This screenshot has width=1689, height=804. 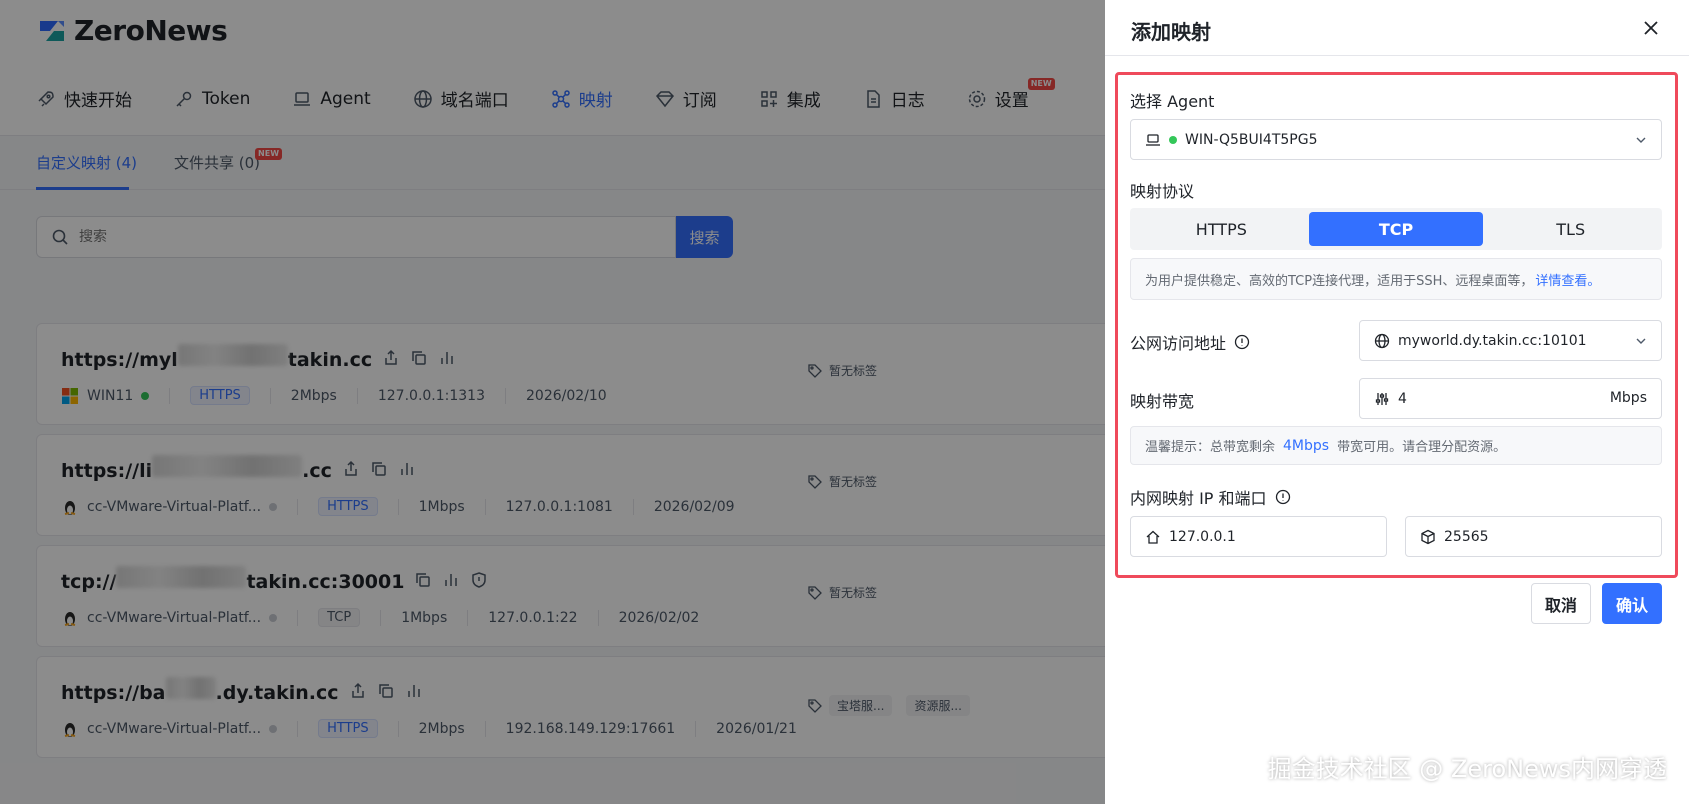 I want to click on globe-icon, so click(x=1382, y=340).